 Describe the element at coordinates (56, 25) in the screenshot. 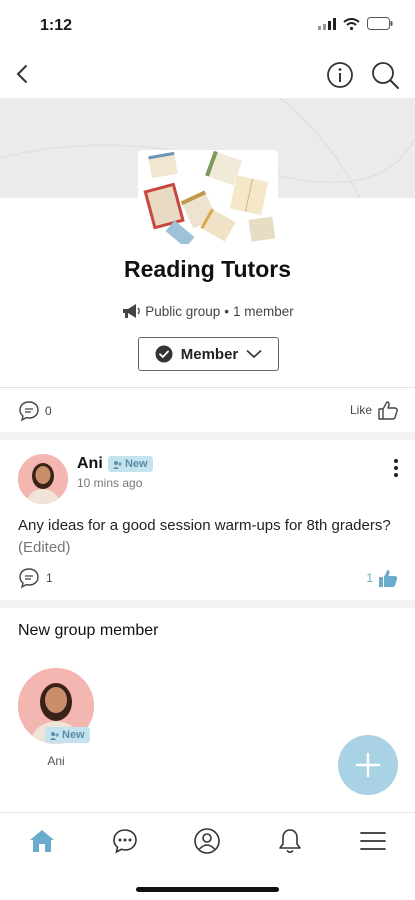

I see `status-time: 1:12` at that location.